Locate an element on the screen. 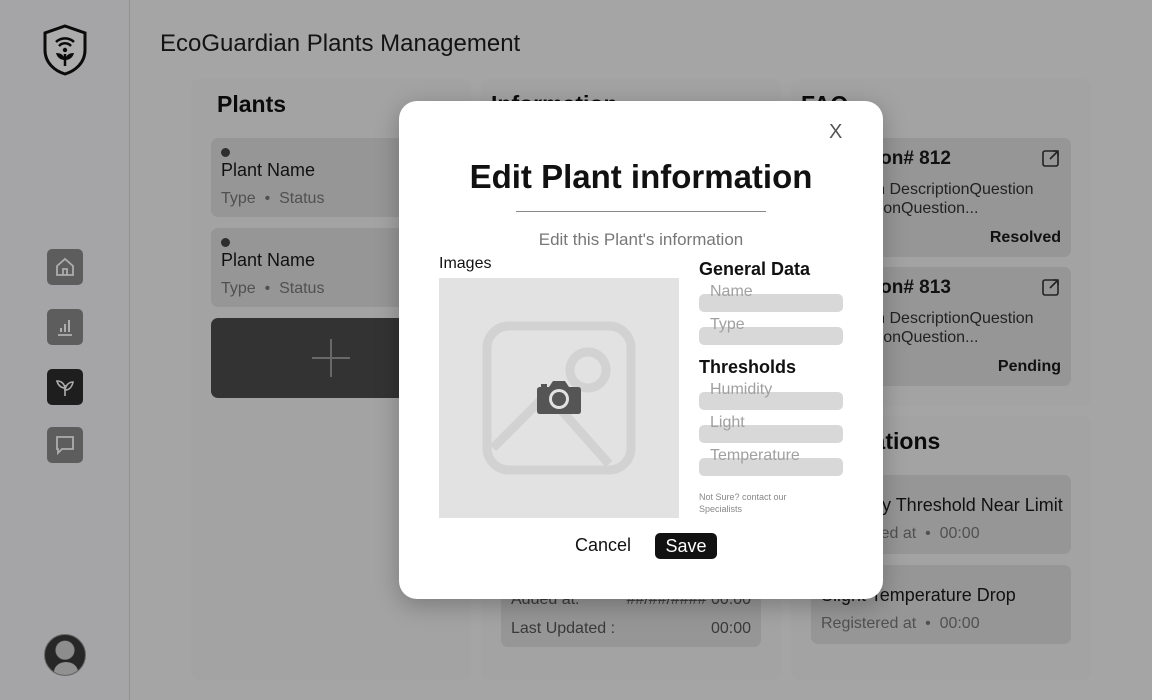 This screenshot has height=700, width=1152. general-data-label: General Data is located at coordinates (755, 269).